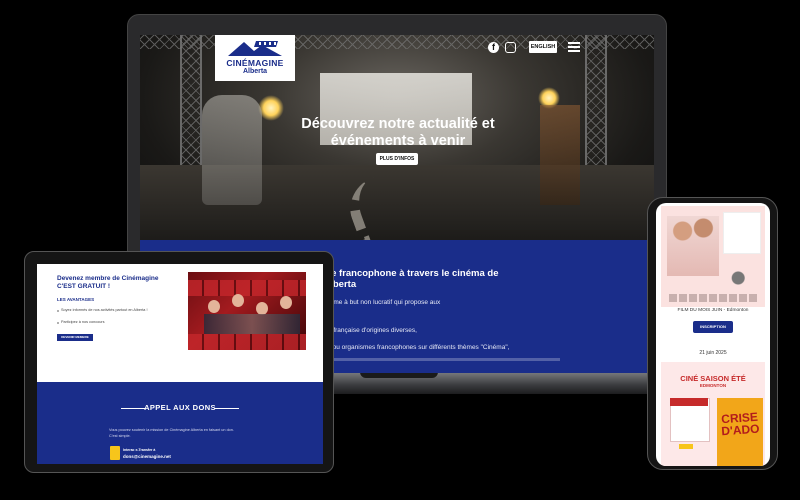  I want to click on event-date: 21 juin 2025, so click(713, 353).